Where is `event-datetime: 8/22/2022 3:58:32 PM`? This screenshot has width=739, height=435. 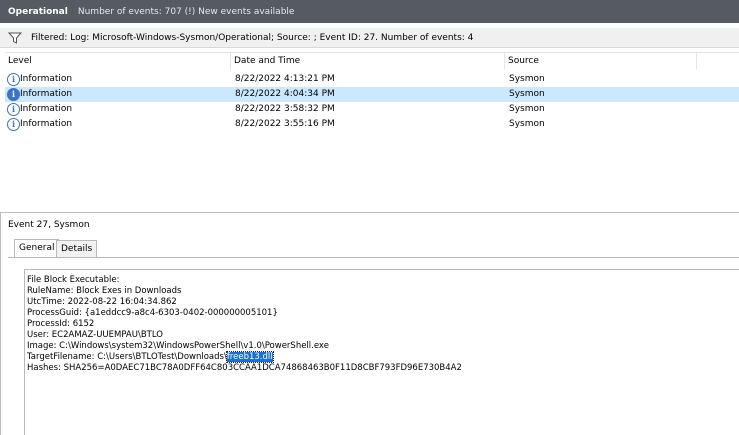
event-datetime: 8/22/2022 3:58:32 PM is located at coordinates (285, 109).